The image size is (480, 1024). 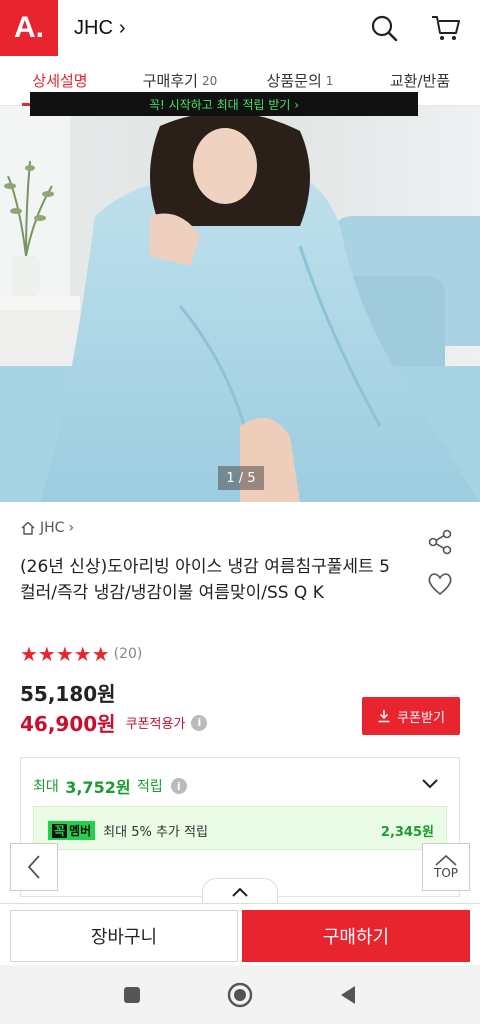 What do you see at coordinates (440, 584) in the screenshot?
I see `heart-icon` at bounding box center [440, 584].